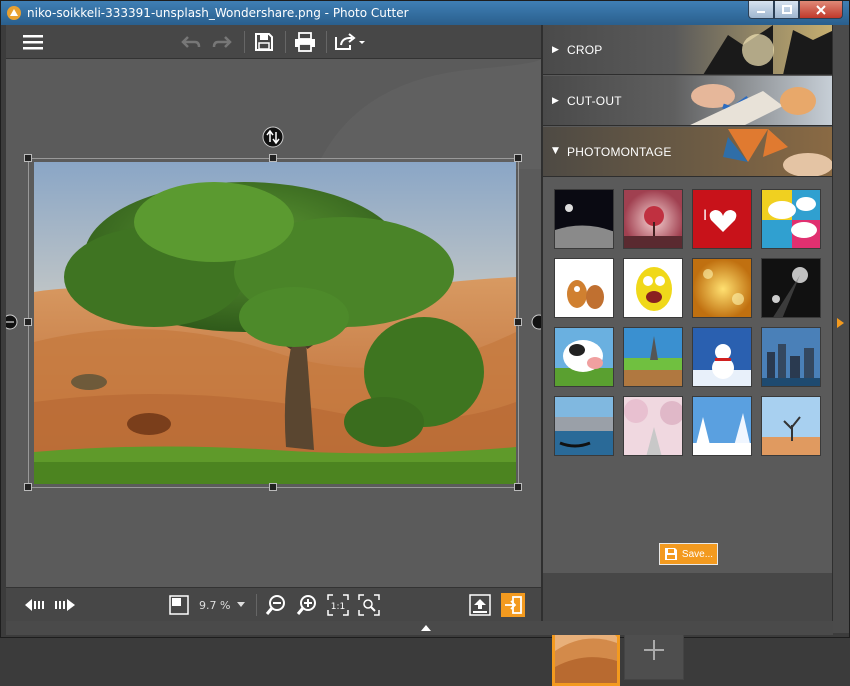  What do you see at coordinates (584, 219) in the screenshot?
I see `thumb-moon-landscape` at bounding box center [584, 219].